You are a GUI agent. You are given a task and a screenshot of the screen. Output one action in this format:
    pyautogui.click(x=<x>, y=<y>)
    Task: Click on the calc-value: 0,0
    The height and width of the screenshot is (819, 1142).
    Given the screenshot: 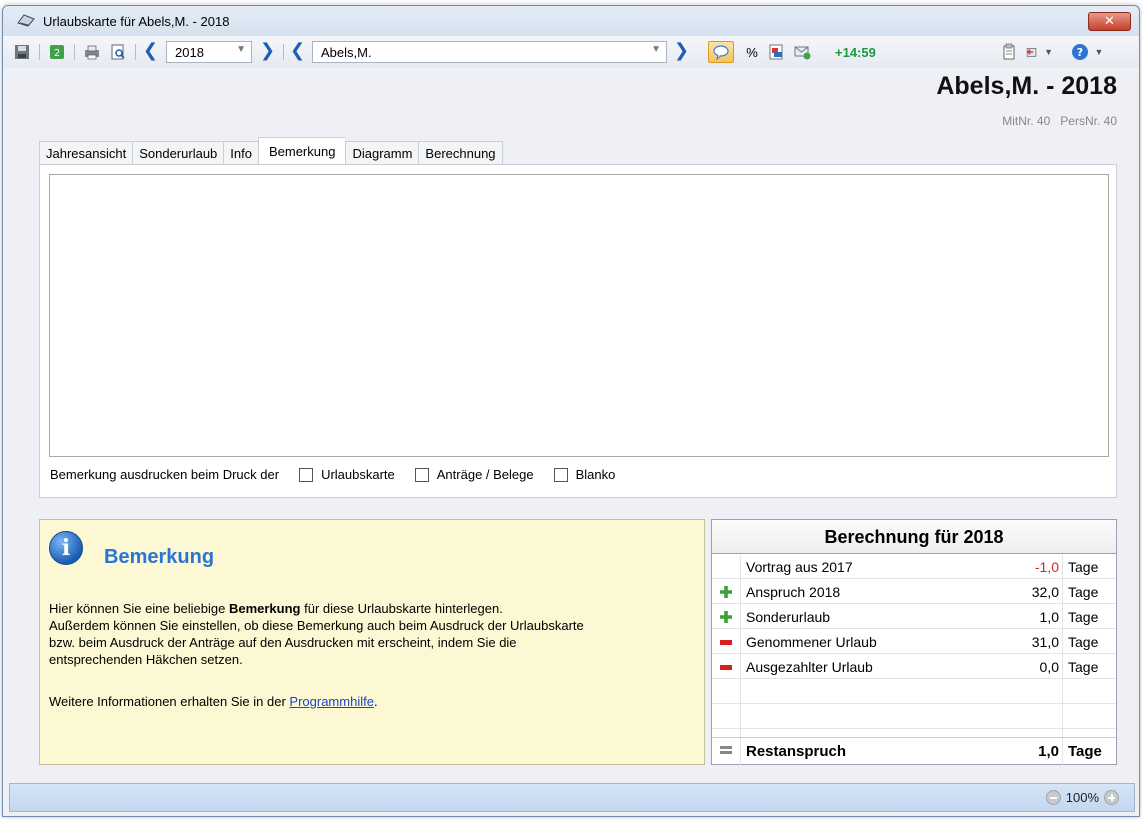 What is the action you would take?
    pyautogui.click(x=1049, y=667)
    